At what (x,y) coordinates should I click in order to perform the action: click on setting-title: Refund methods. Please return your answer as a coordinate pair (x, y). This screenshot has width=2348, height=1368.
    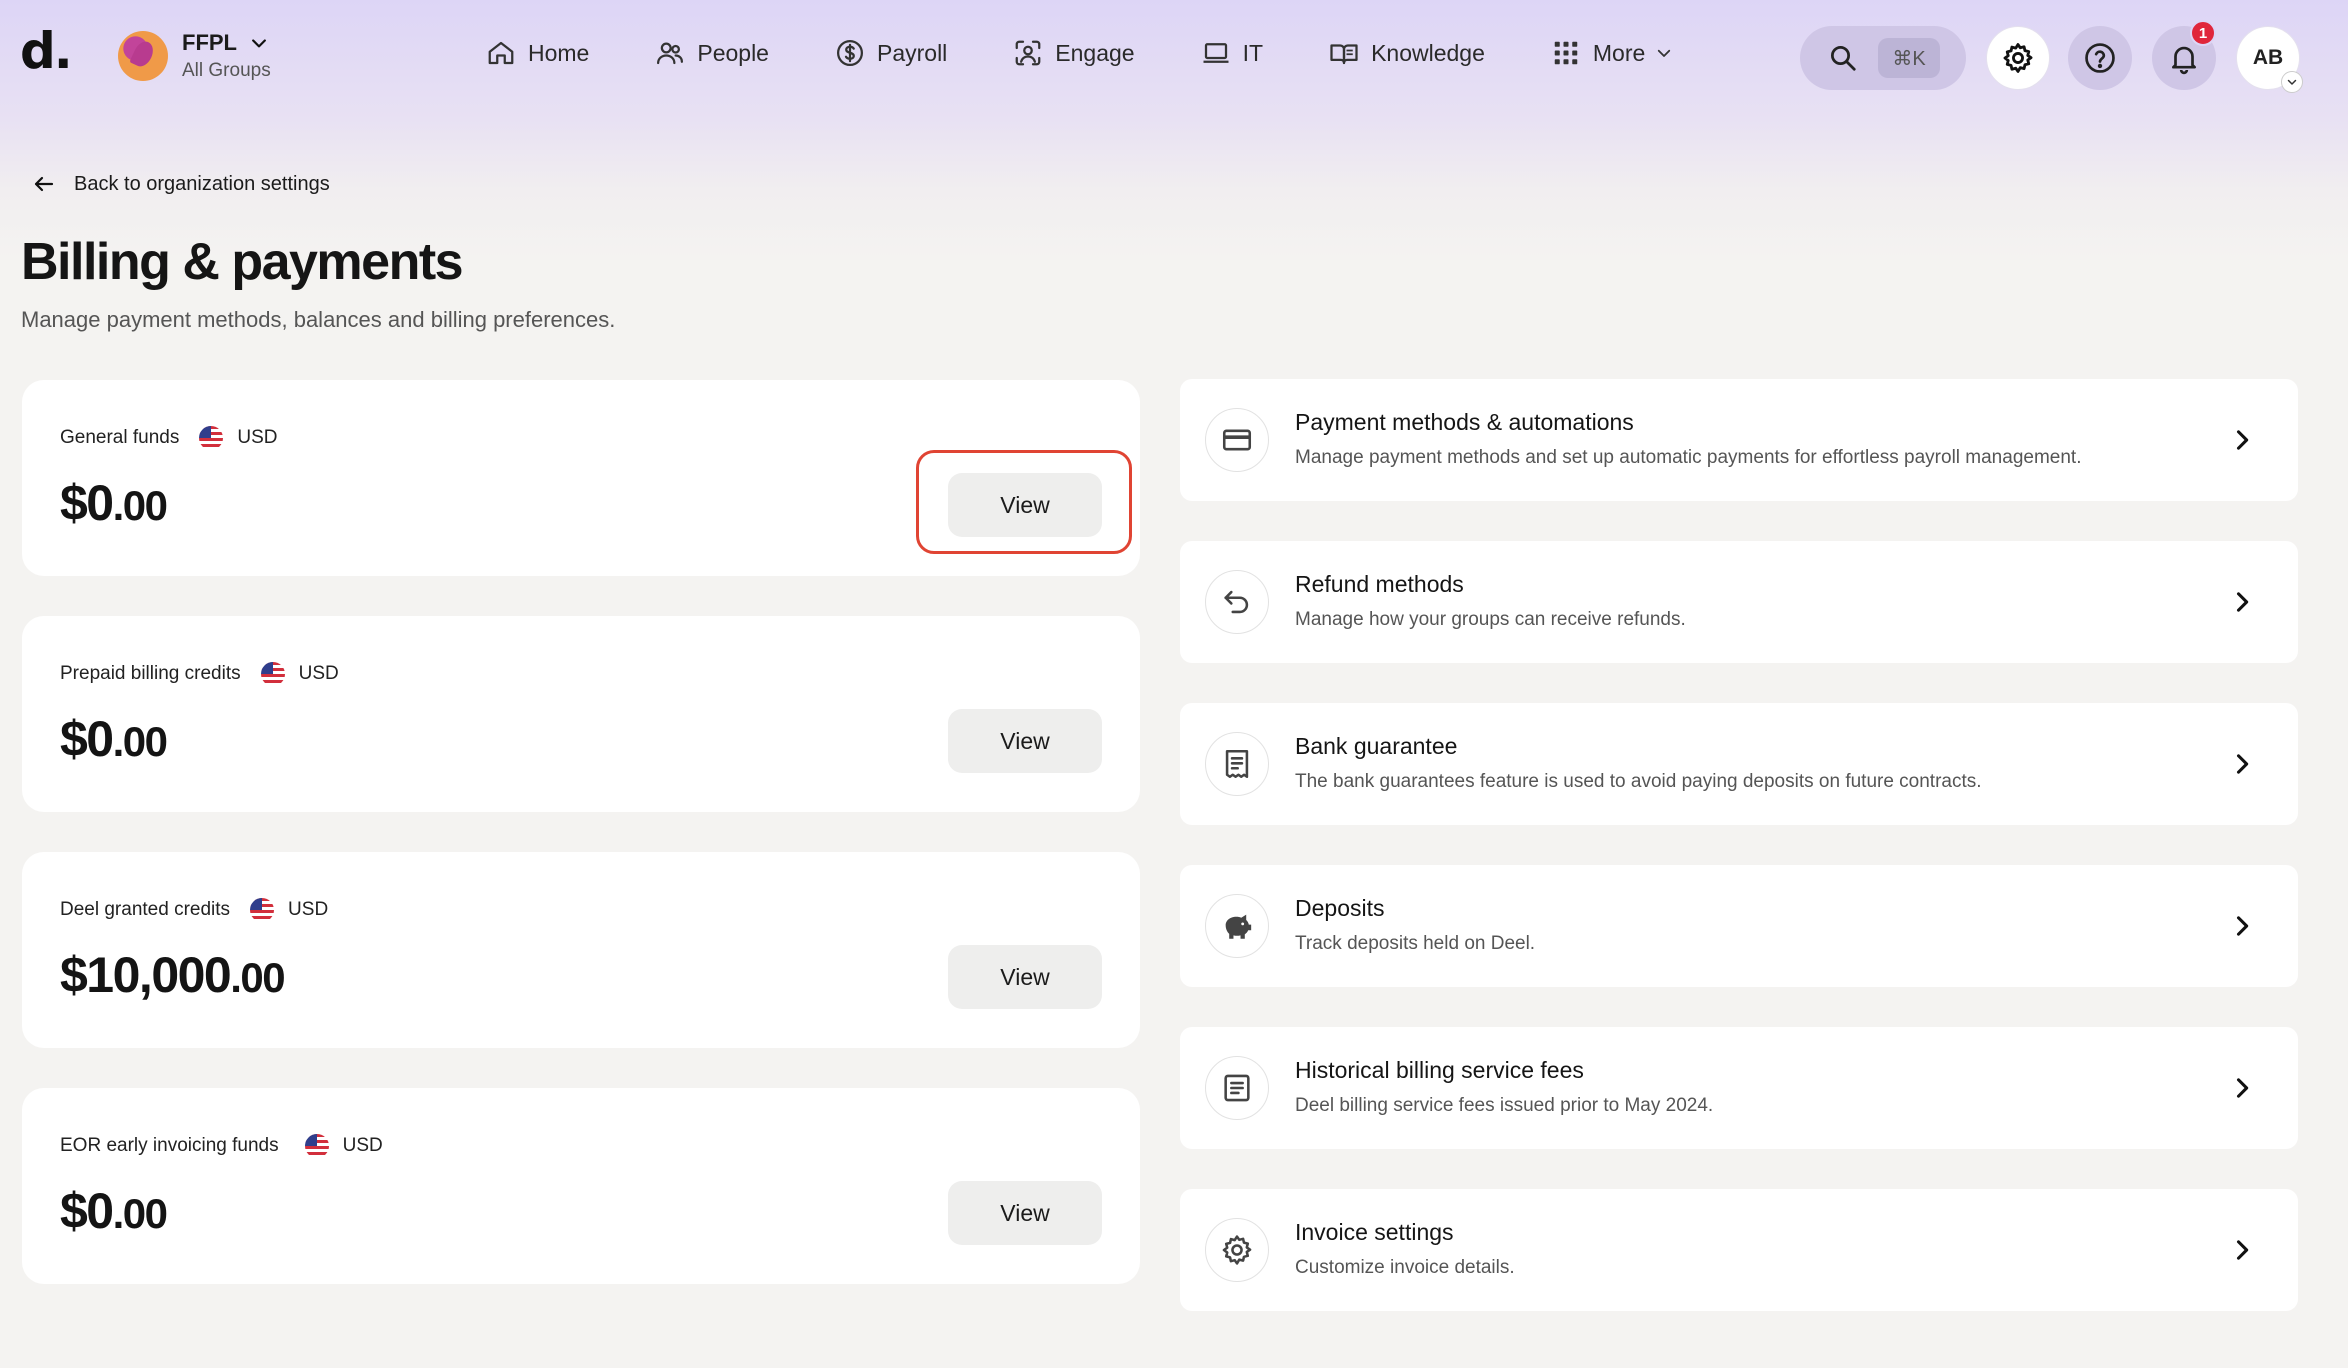
    Looking at the image, I should click on (1379, 584).